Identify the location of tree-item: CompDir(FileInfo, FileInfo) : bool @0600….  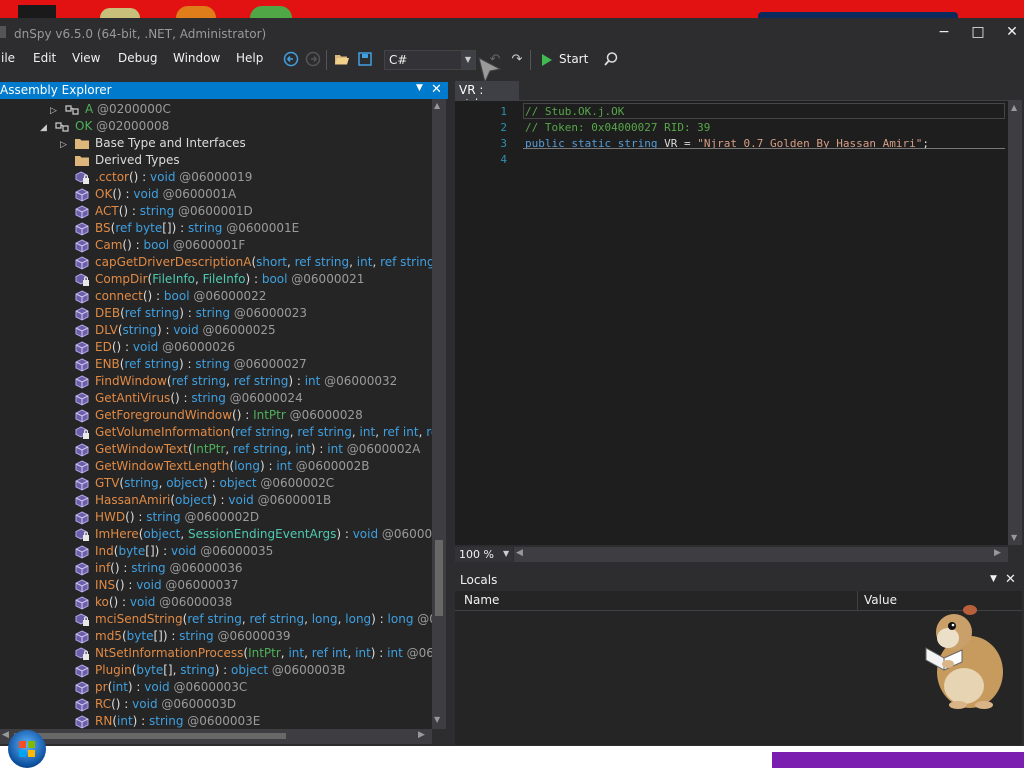
(212, 279).